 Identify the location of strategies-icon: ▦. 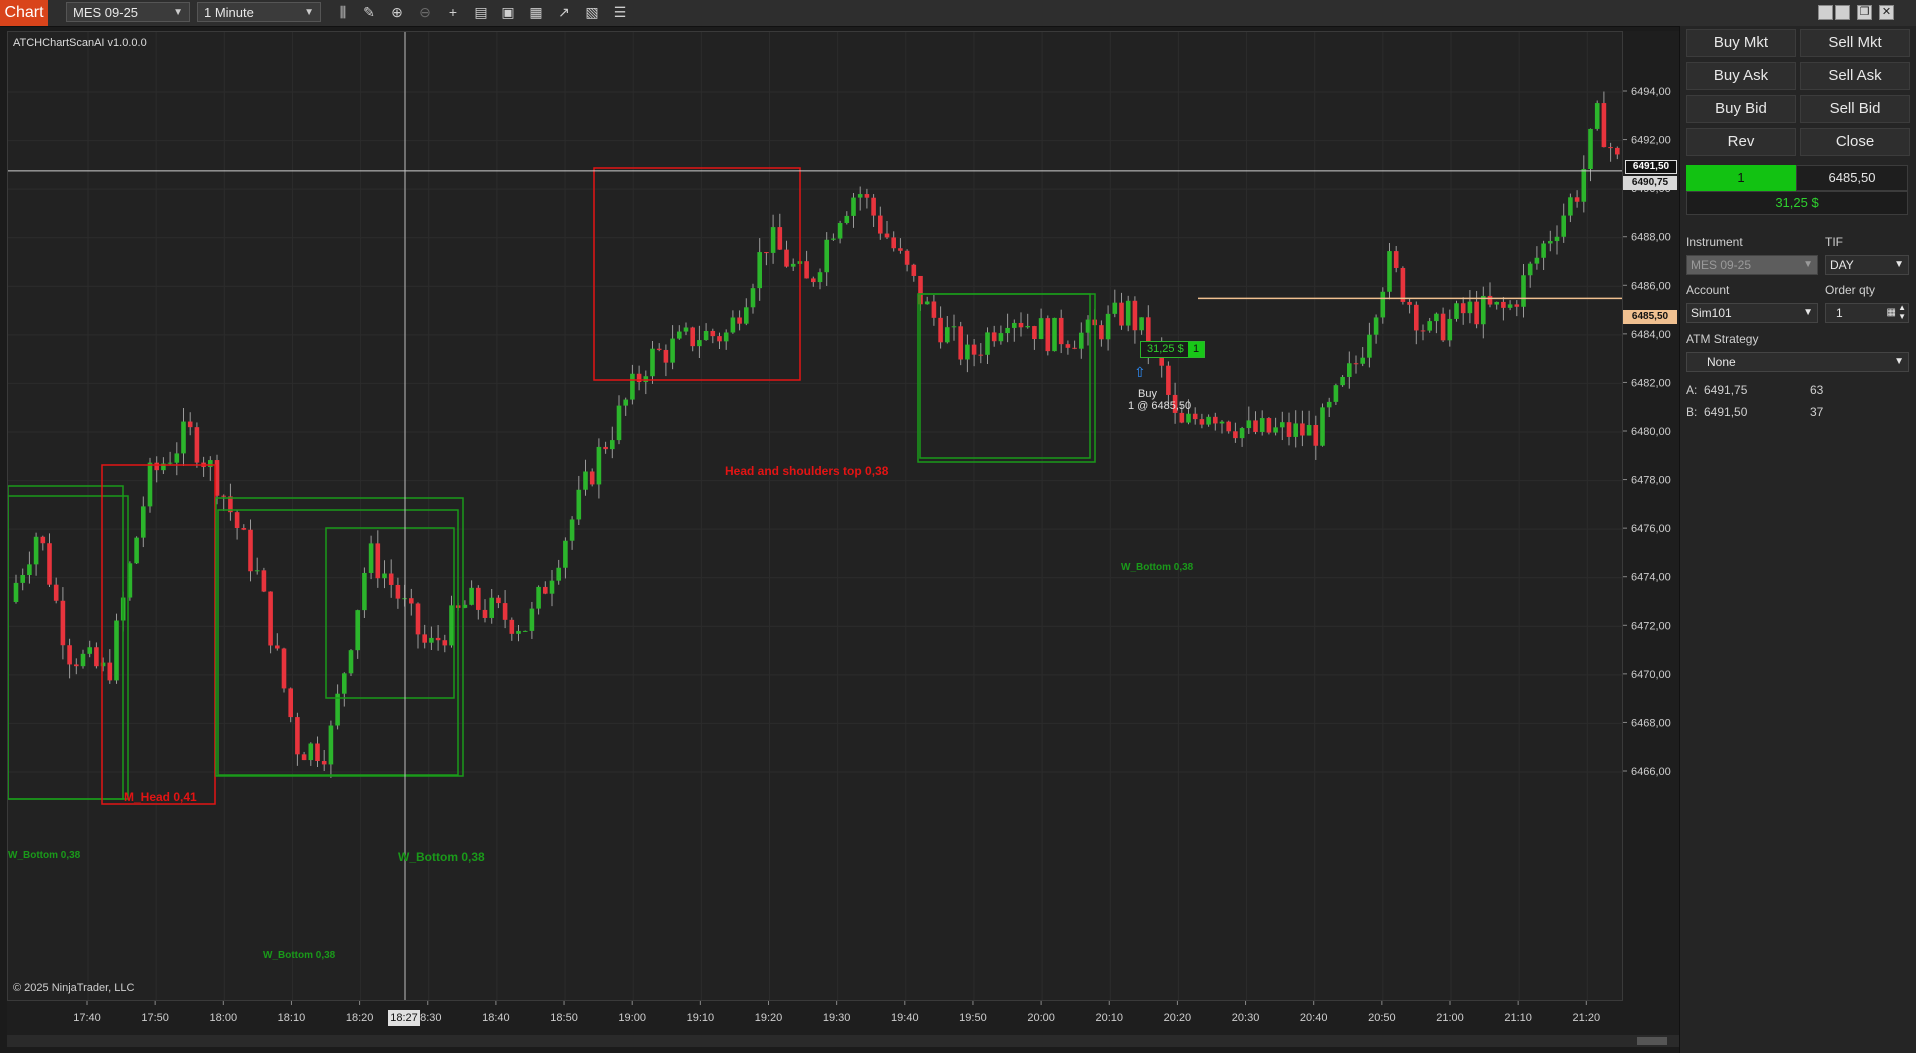
(536, 12).